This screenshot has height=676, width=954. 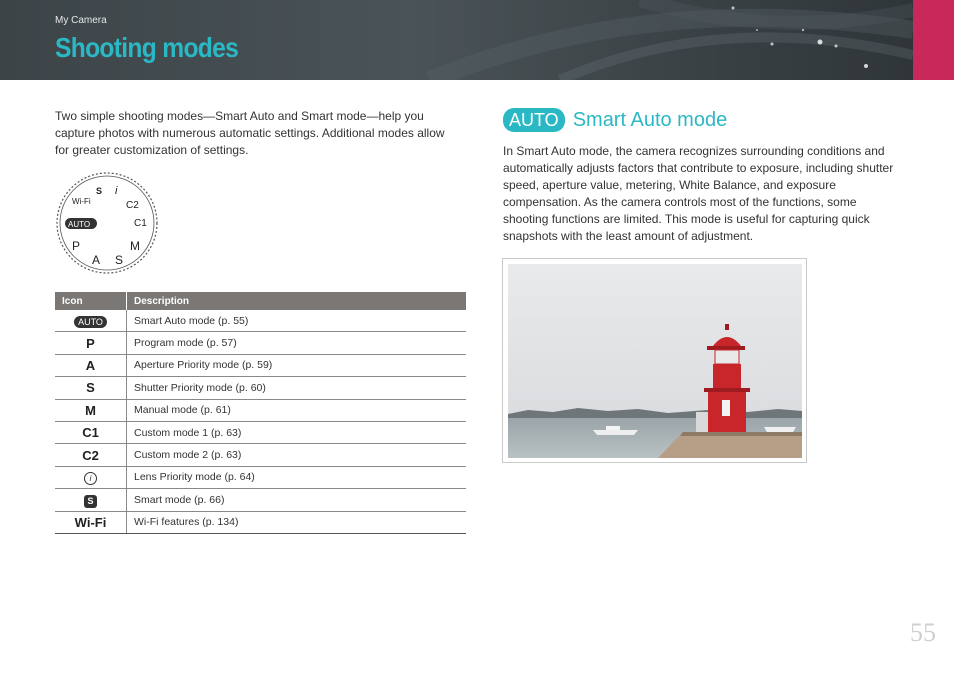 I want to click on custom1-icon: C1, so click(x=91, y=433).